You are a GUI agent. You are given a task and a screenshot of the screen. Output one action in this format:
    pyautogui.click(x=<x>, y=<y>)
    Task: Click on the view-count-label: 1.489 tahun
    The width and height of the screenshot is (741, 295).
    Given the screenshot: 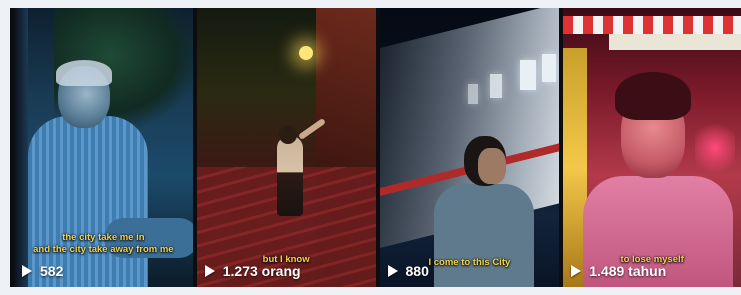 What is the action you would take?
    pyautogui.click(x=628, y=271)
    